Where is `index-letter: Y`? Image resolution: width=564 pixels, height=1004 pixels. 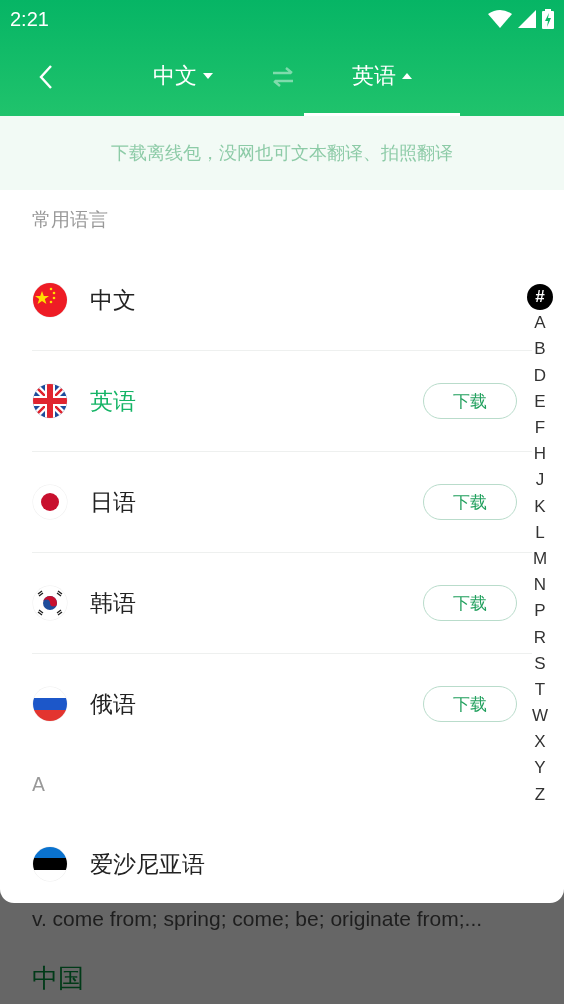
index-letter: Y is located at coordinates (540, 768).